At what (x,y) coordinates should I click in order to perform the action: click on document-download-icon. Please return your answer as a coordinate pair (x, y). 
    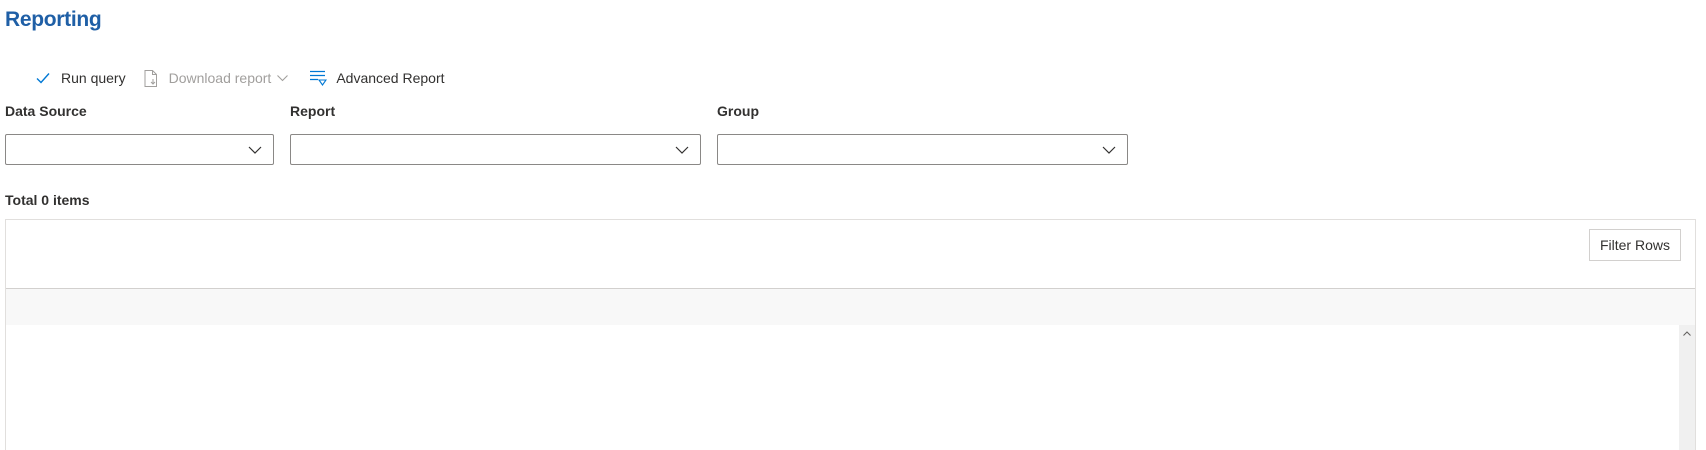
    Looking at the image, I should click on (151, 78).